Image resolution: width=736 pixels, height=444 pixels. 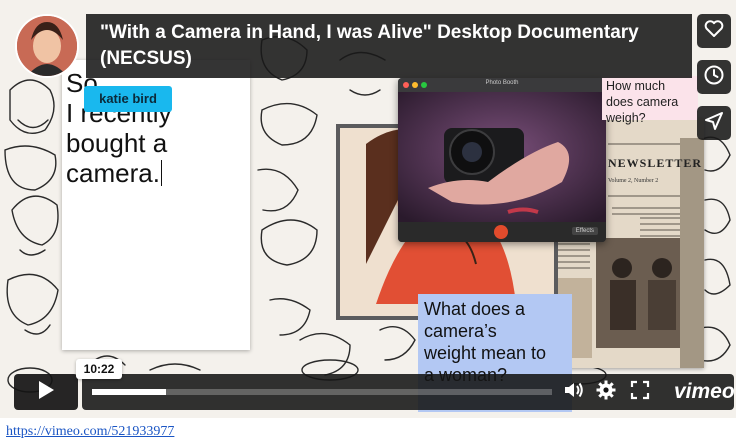 I want to click on watch-later-button, so click(x=714, y=77).